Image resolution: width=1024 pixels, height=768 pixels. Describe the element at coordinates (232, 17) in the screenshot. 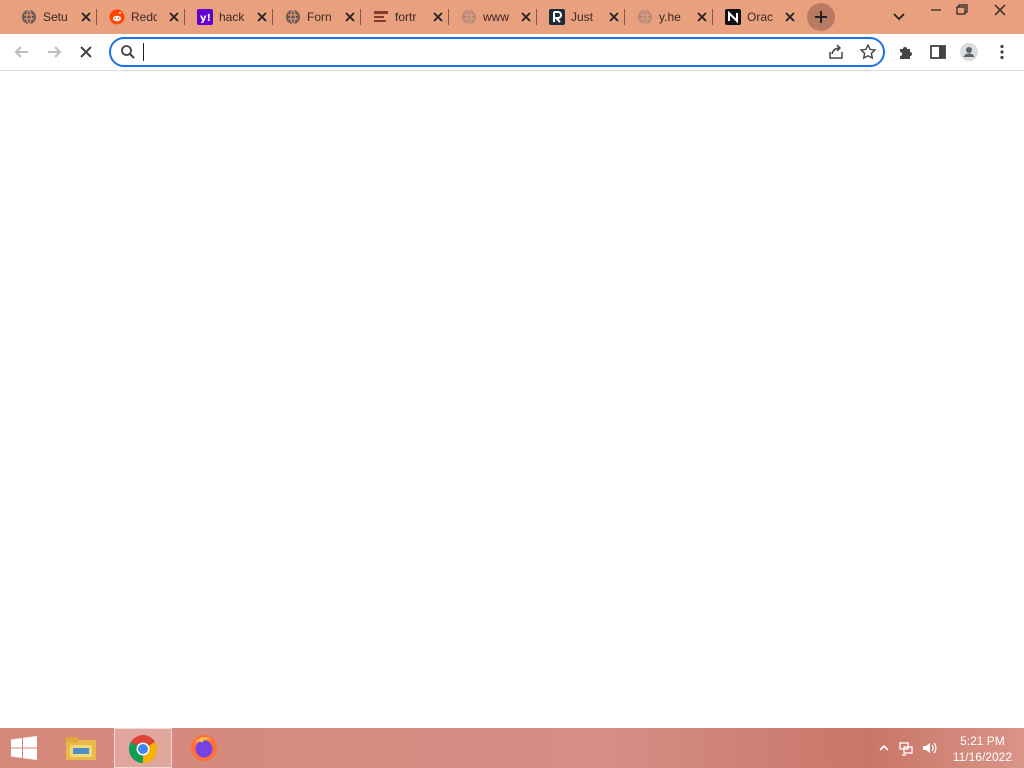

I see `tab-title: hack` at that location.